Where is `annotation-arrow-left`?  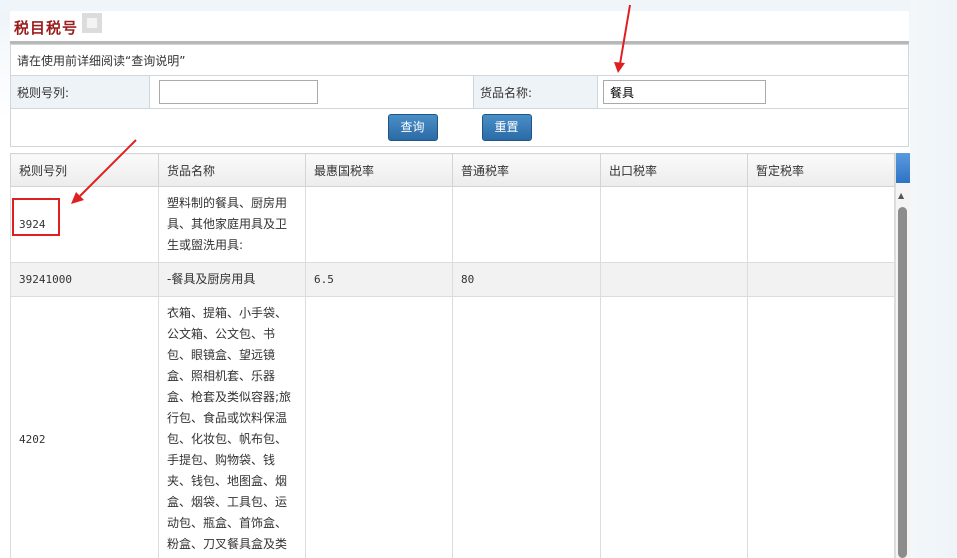
annotation-arrow-left is located at coordinates (108, 168).